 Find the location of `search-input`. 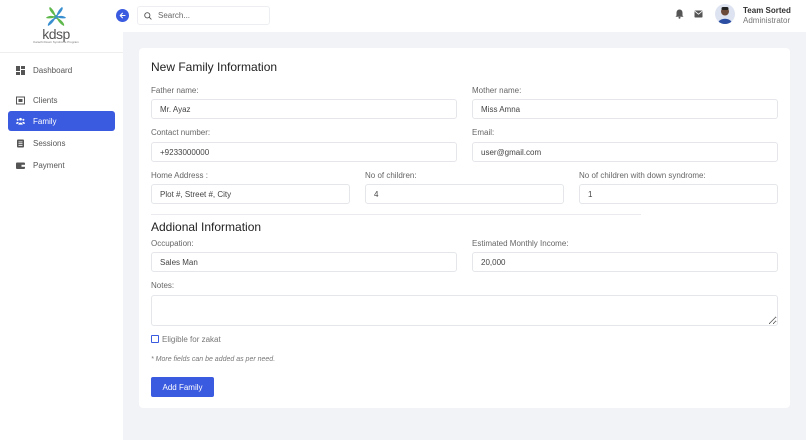

search-input is located at coordinates (208, 15).